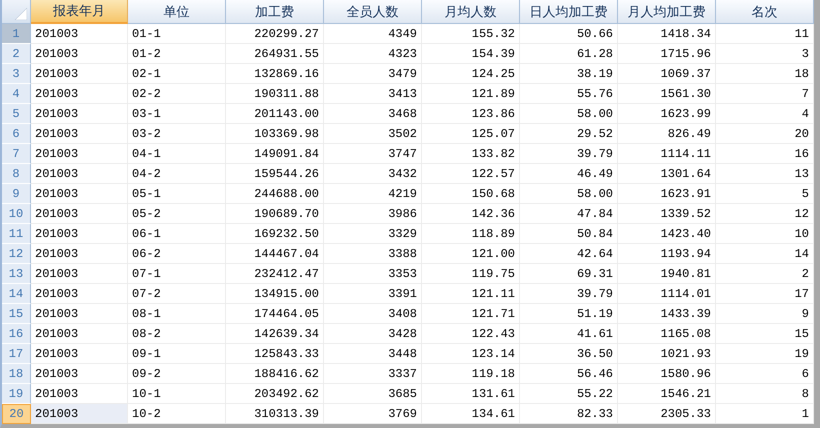  Describe the element at coordinates (667, 74) in the screenshot. I see `table-cell: 1069.37` at that location.